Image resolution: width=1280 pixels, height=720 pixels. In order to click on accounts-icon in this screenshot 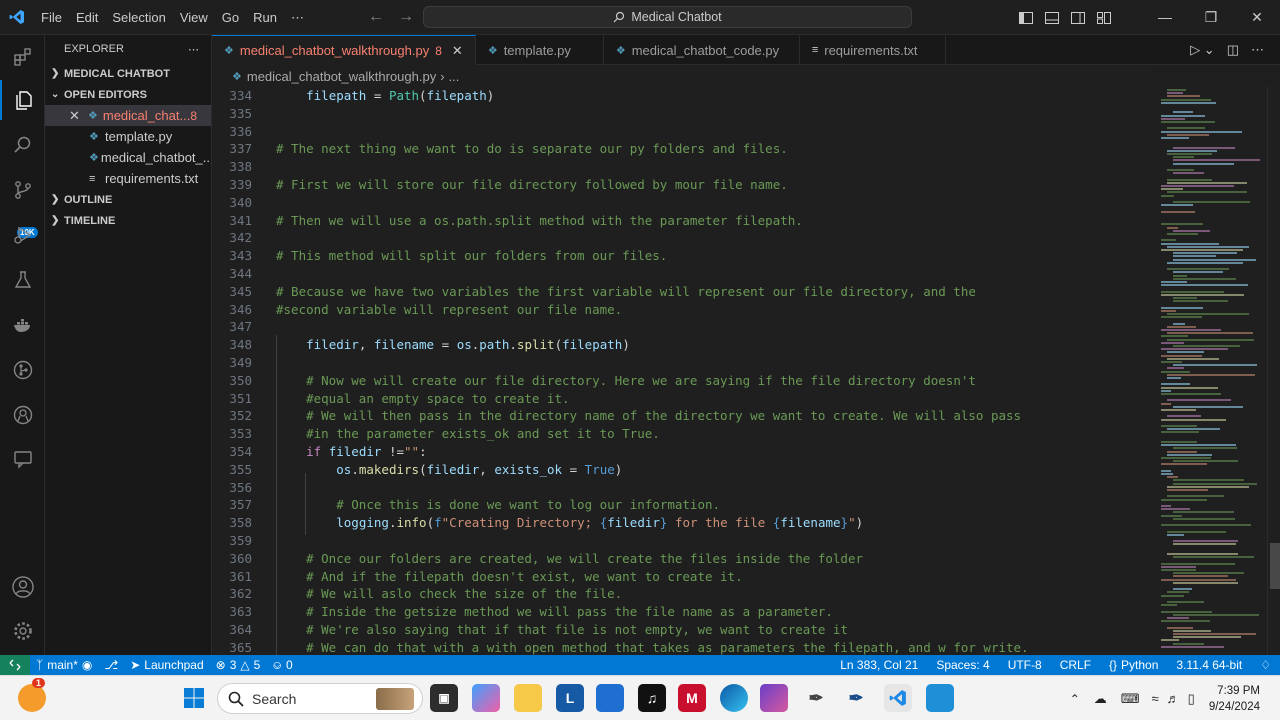, I will do `click(22, 587)`.